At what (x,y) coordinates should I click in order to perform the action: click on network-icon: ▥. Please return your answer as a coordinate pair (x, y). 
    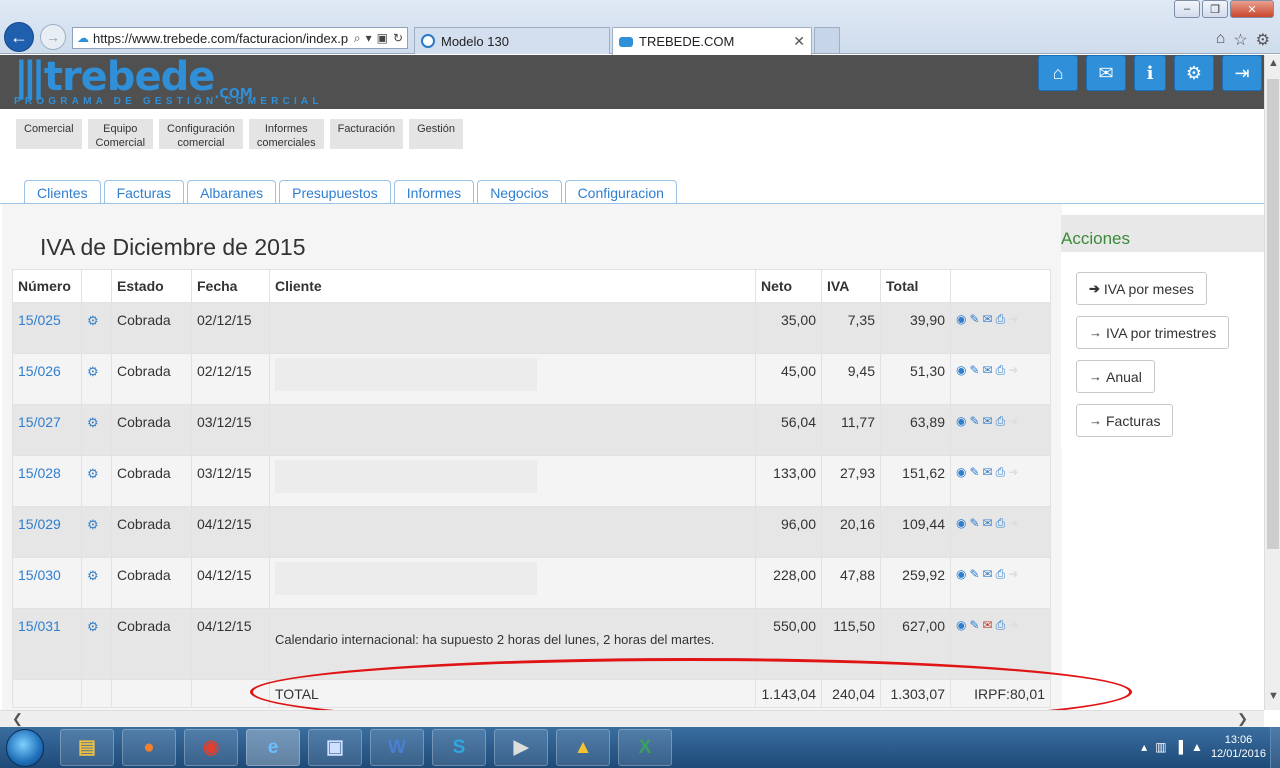
    Looking at the image, I should click on (1160, 747).